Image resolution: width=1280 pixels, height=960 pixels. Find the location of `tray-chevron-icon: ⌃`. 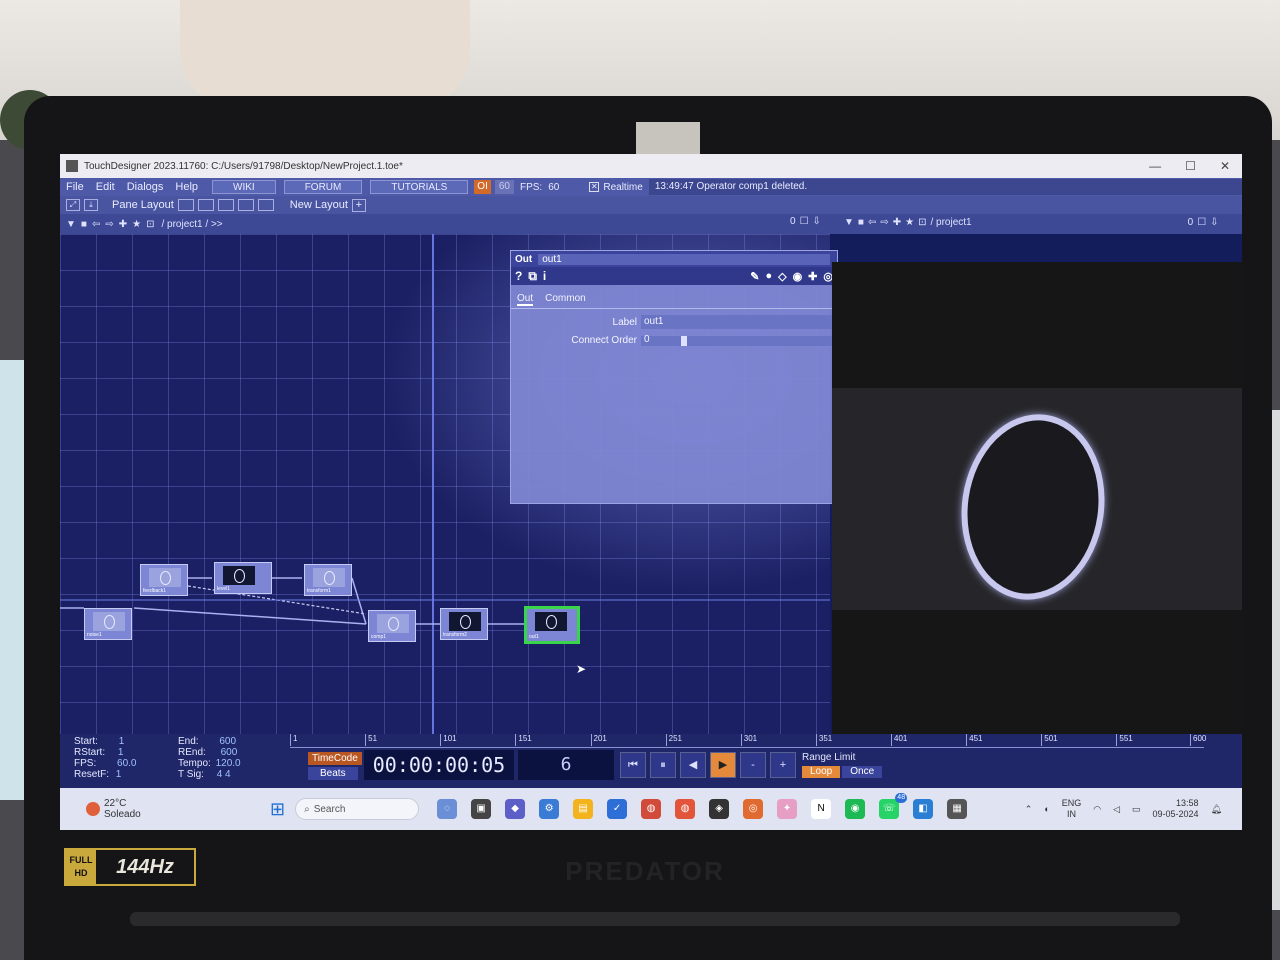

tray-chevron-icon: ⌃ is located at coordinates (1029, 809).